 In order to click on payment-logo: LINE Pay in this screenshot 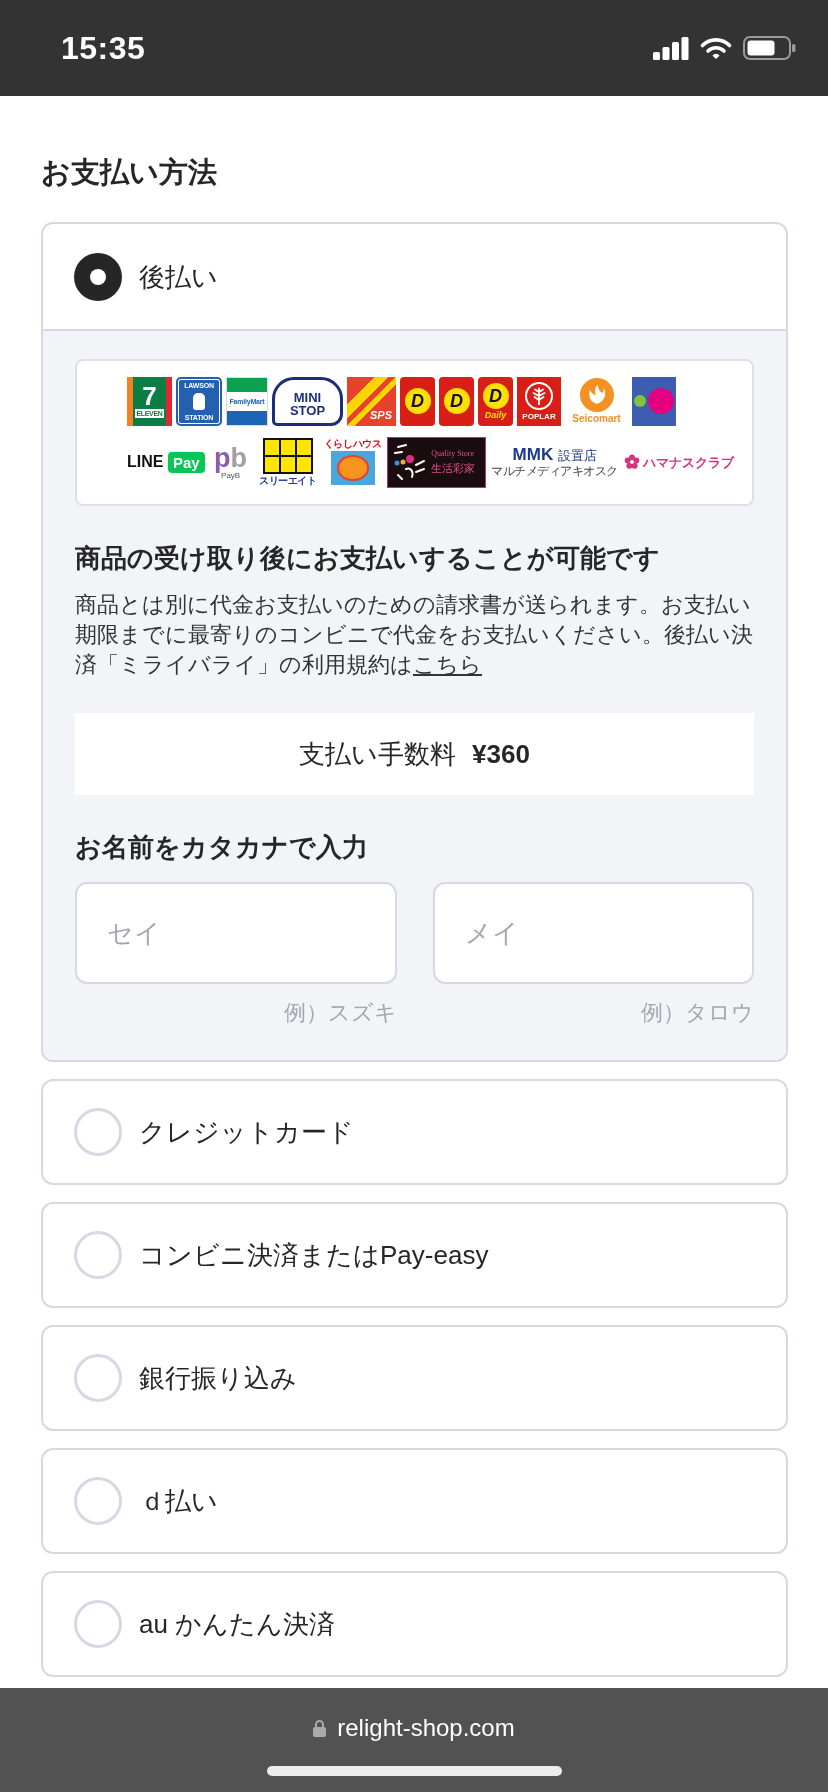, I will do `click(166, 462)`.